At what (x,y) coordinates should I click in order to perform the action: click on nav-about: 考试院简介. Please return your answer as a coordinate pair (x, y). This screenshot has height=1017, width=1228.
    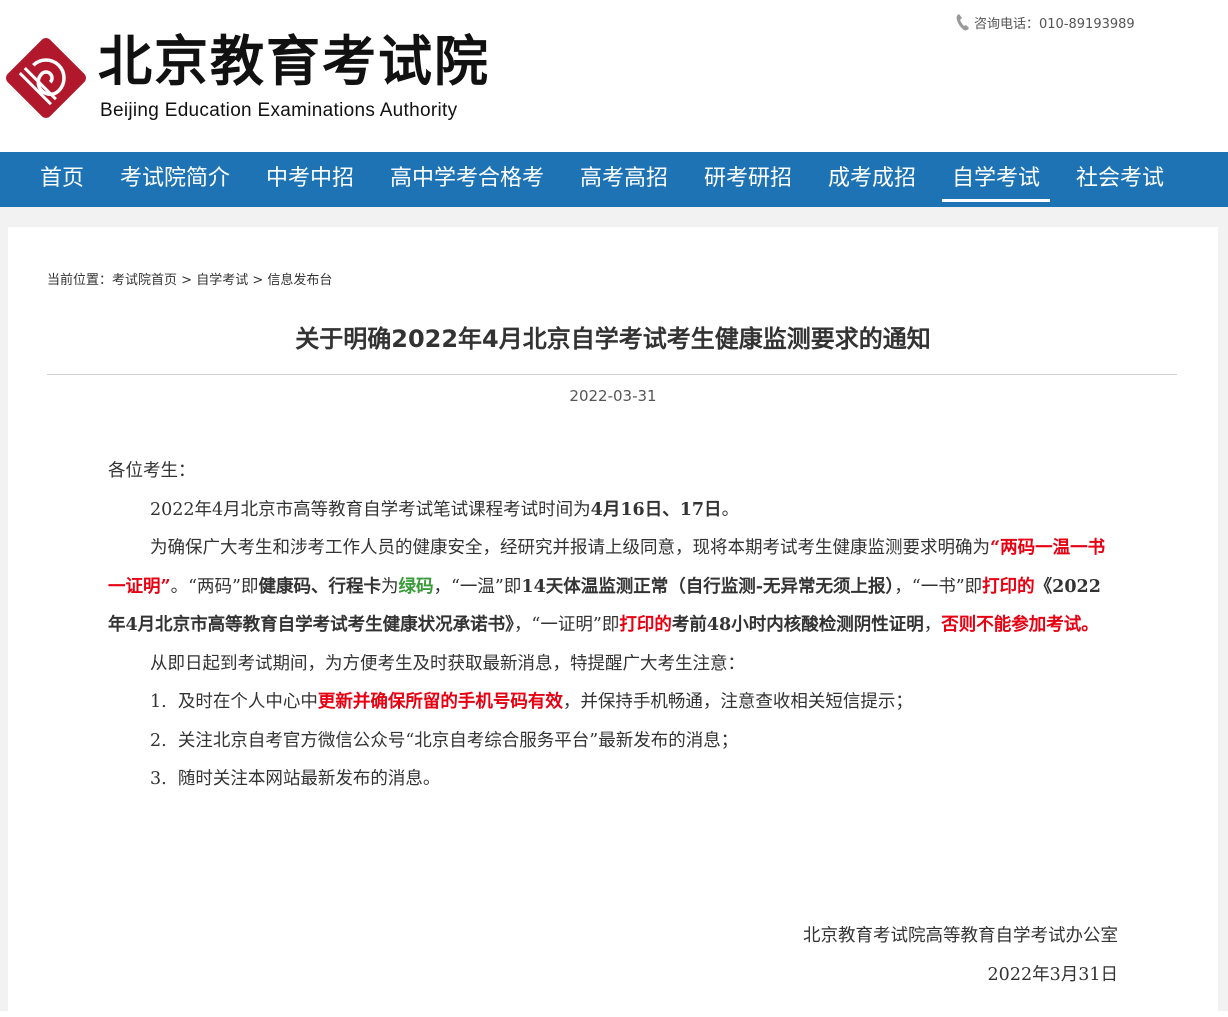
    Looking at the image, I should click on (175, 179).